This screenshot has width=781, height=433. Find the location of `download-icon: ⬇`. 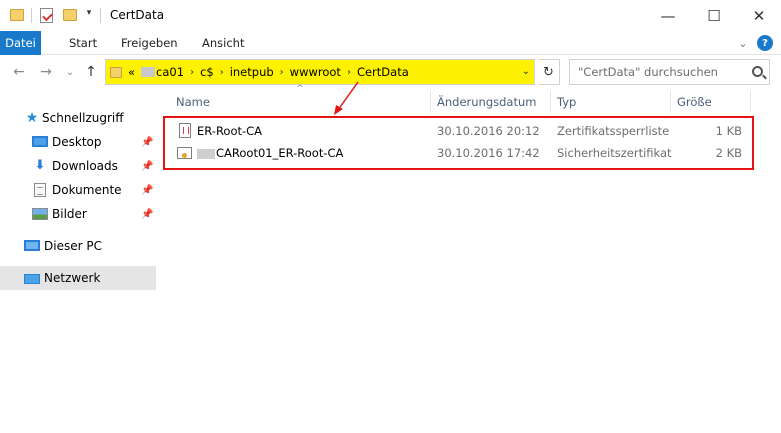

download-icon: ⬇ is located at coordinates (40, 165).